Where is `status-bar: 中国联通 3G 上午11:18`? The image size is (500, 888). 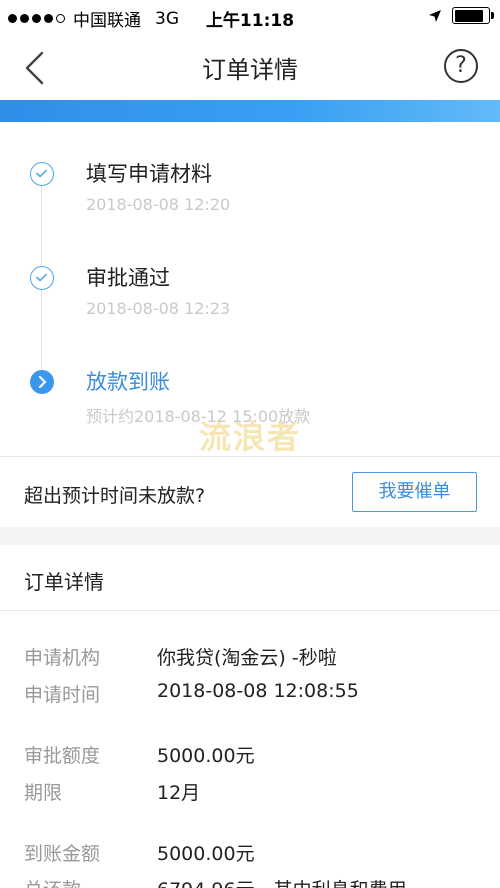 status-bar: 中国联通 3G 上午11:18 is located at coordinates (250, 17).